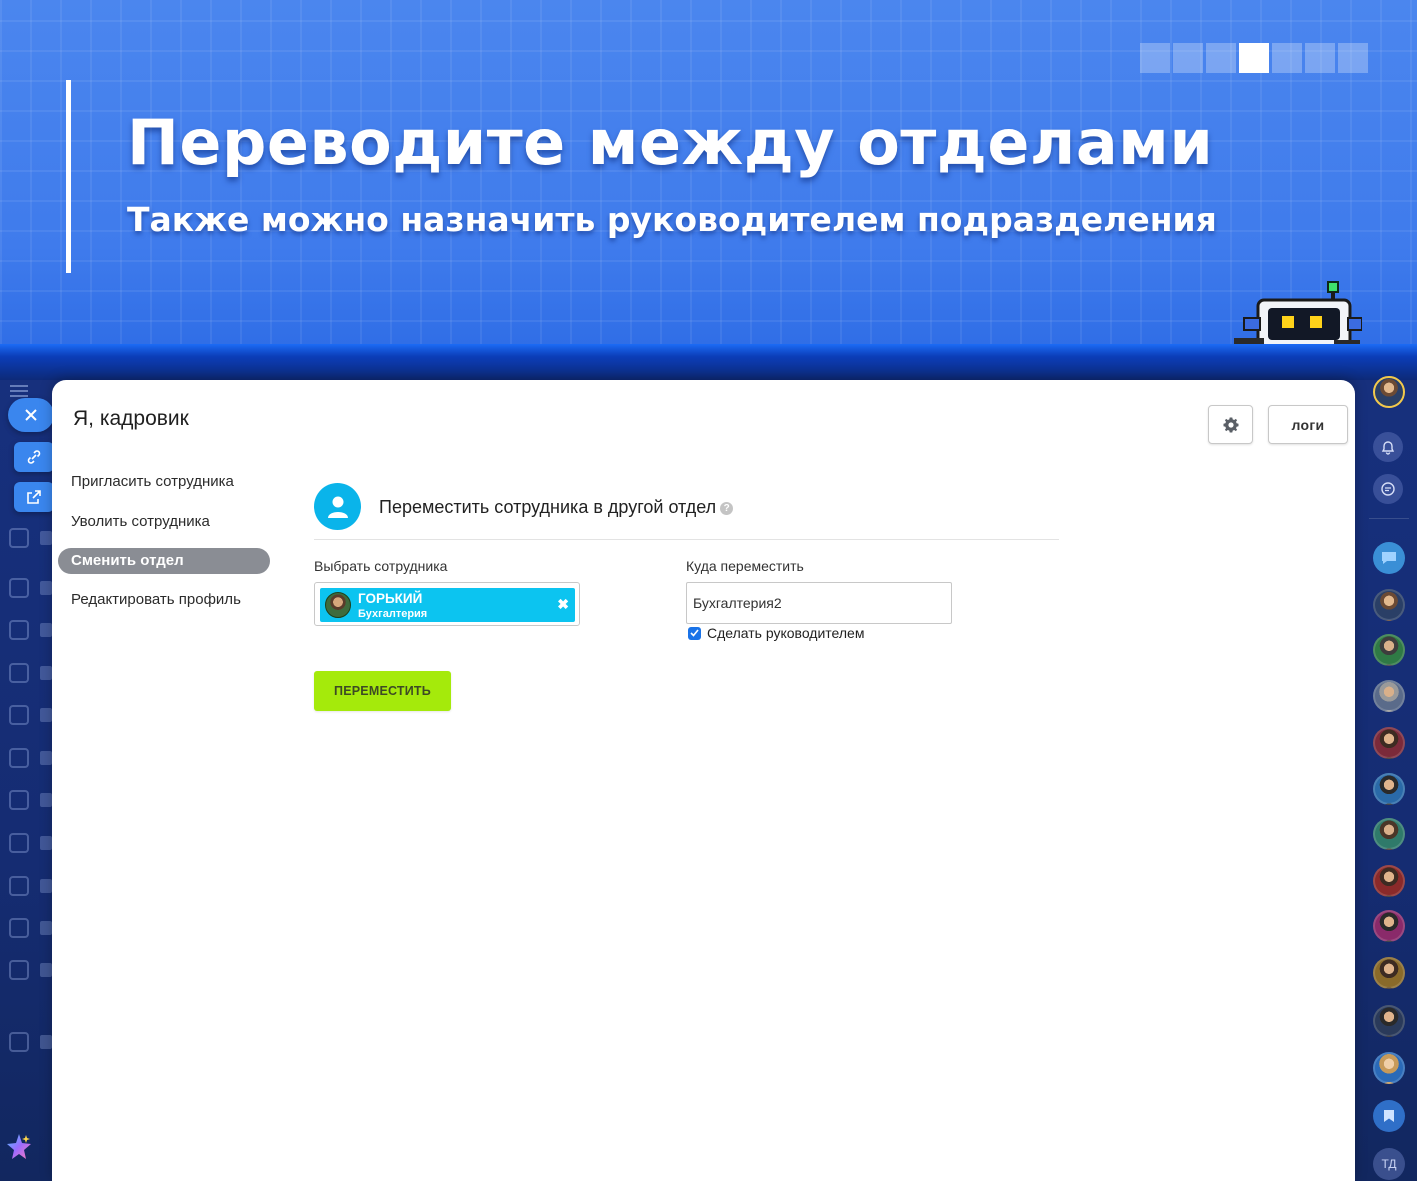  I want to click on pager-dot-active, so click(1254, 58).